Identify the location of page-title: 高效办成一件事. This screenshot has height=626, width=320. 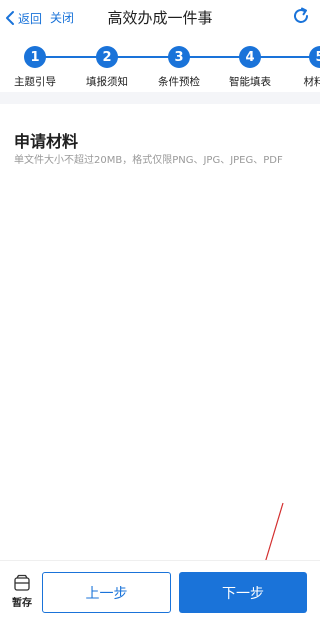
(160, 18).